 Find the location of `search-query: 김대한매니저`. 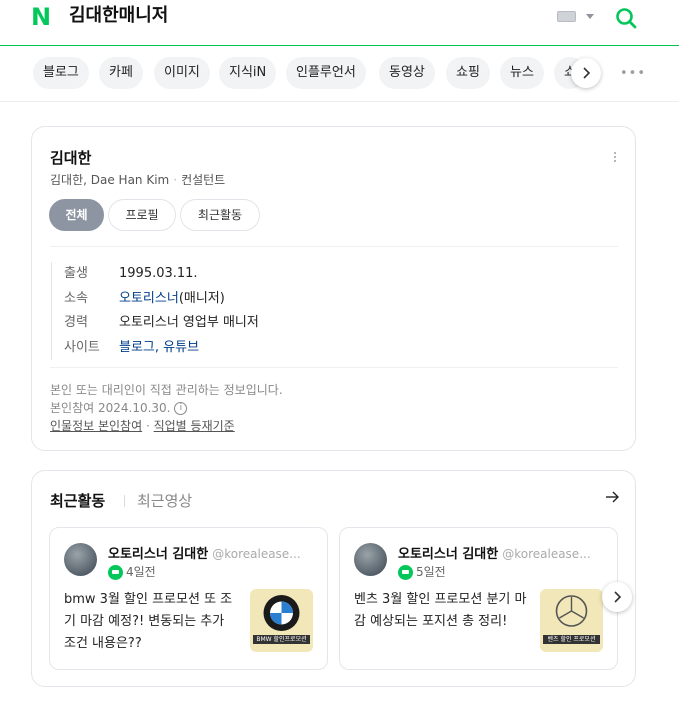

search-query: 김대한매니저 is located at coordinates (118, 16).